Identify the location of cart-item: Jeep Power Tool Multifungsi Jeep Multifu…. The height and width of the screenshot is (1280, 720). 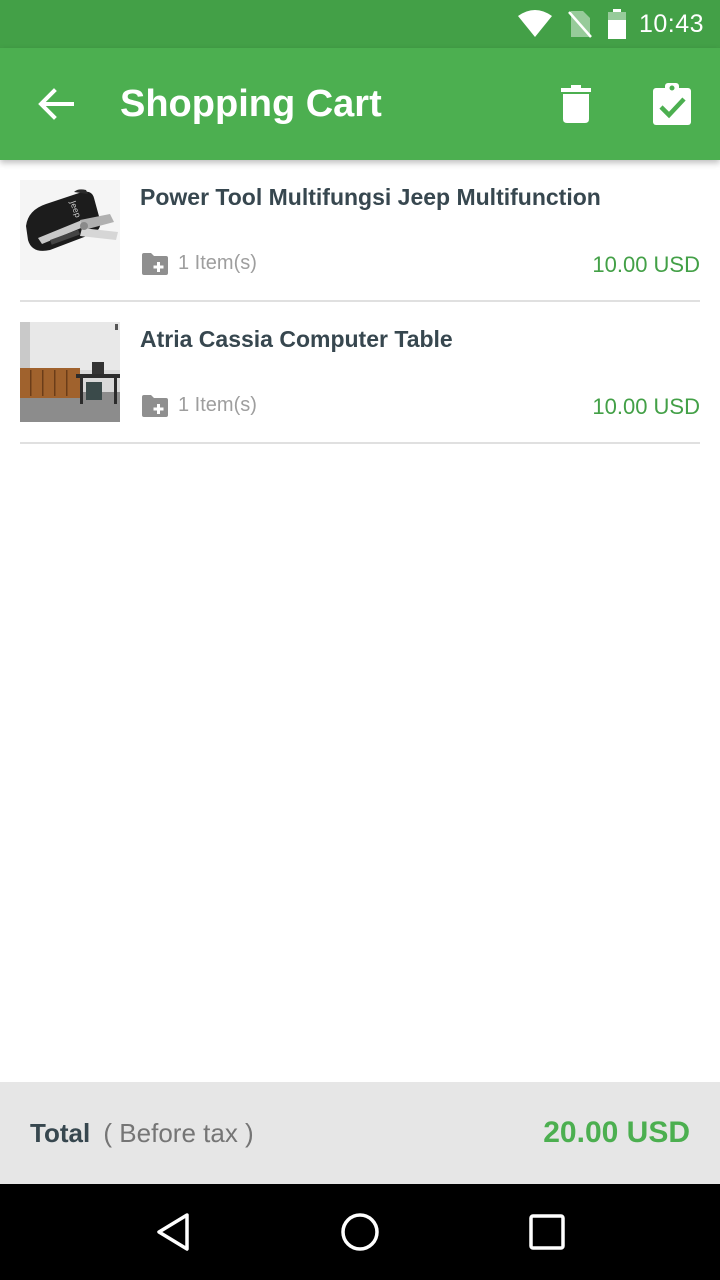
(360, 231).